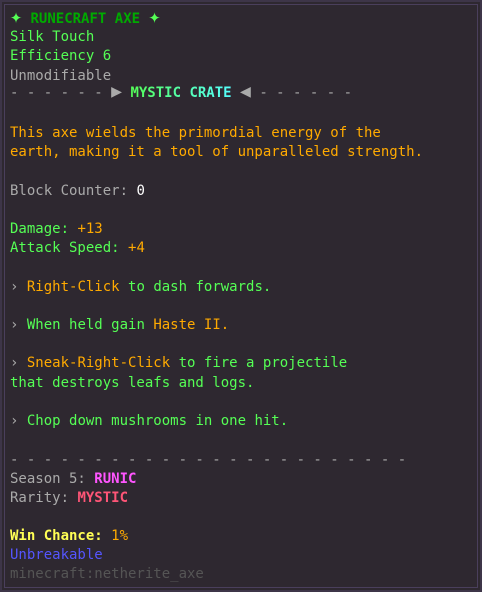 The width and height of the screenshot is (482, 592). I want to click on rarity-label: Rarity:, so click(40, 498).